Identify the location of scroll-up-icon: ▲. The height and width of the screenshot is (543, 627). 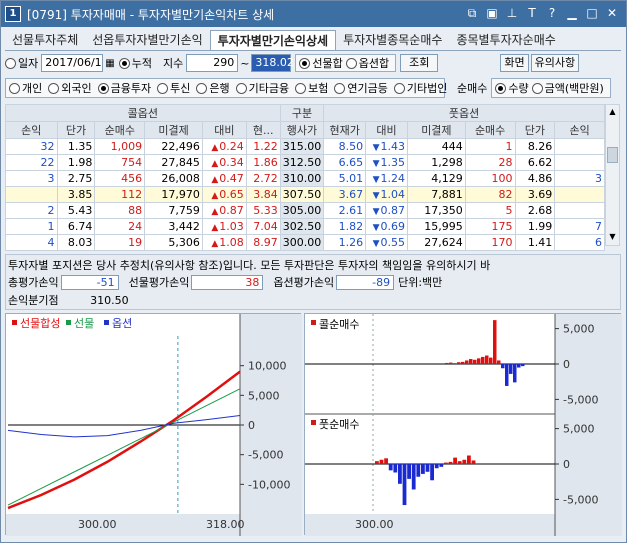
(612, 112).